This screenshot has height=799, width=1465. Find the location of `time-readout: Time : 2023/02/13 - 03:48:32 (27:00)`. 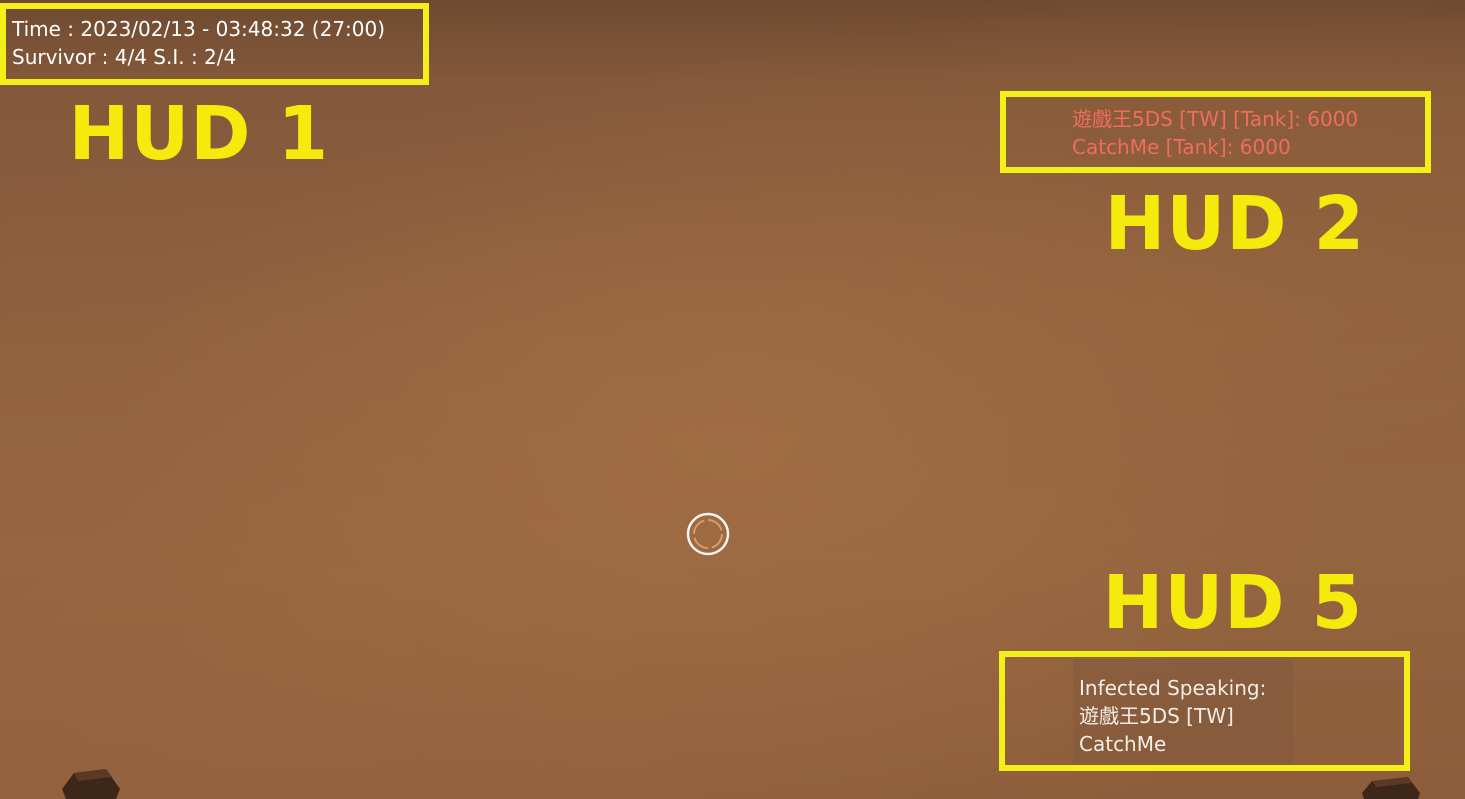

time-readout: Time : 2023/02/13 - 03:48:32 (27:00) is located at coordinates (199, 29).